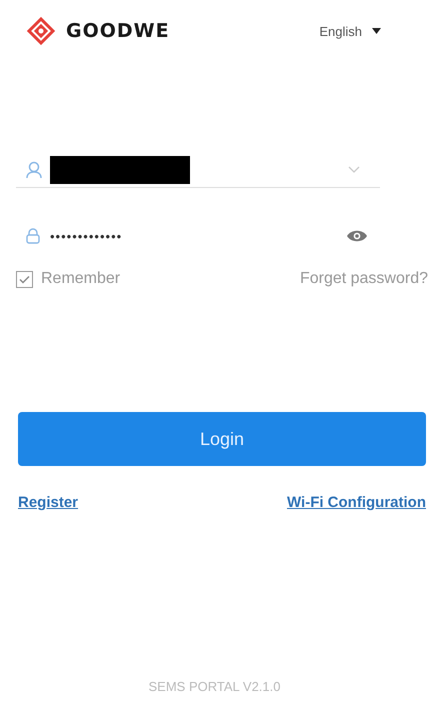  What do you see at coordinates (118, 31) in the screenshot?
I see `logo-wordmark: GOODWE` at bounding box center [118, 31].